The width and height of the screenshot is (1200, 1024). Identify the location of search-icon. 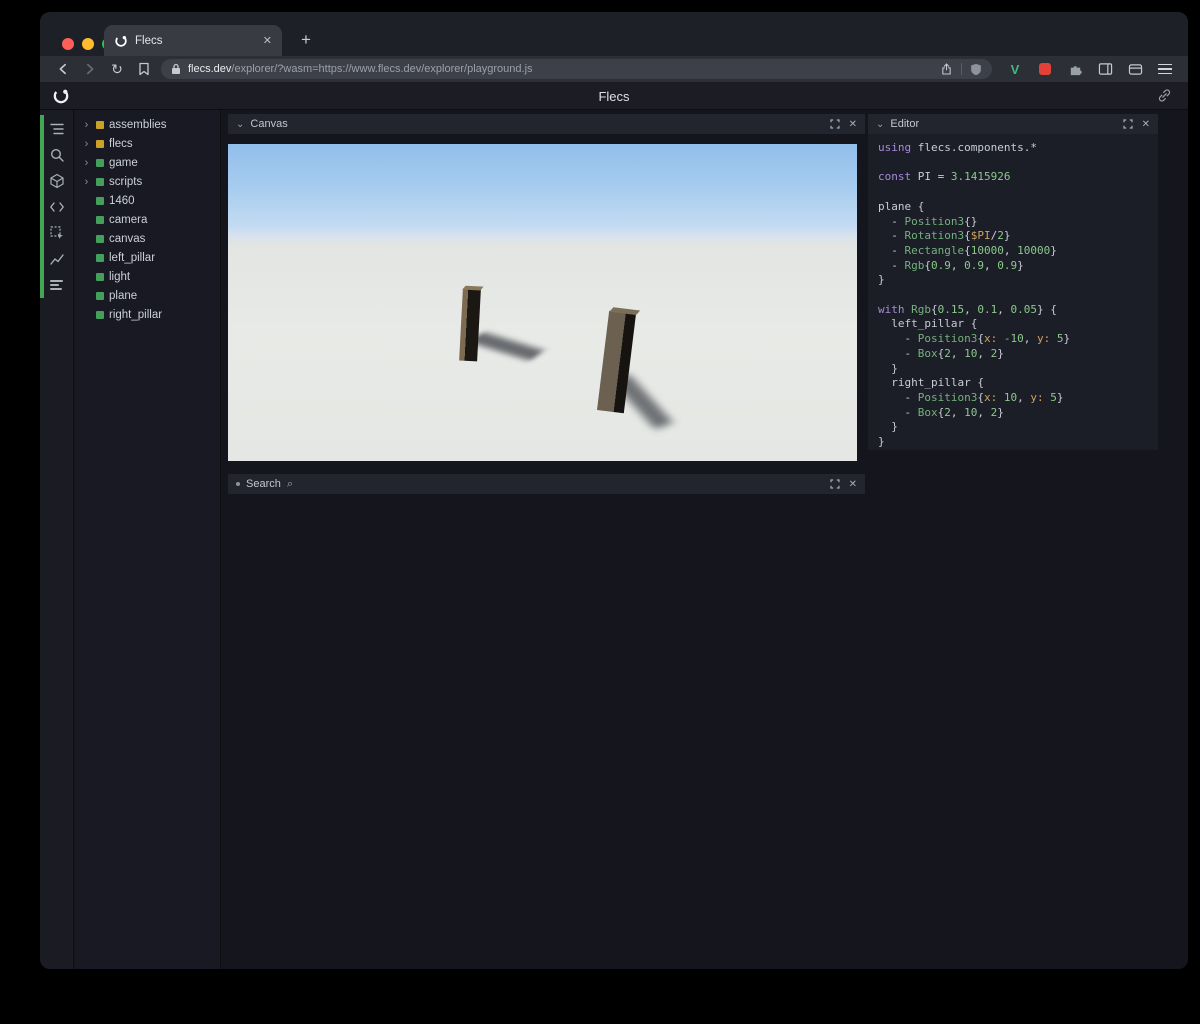
(57, 155).